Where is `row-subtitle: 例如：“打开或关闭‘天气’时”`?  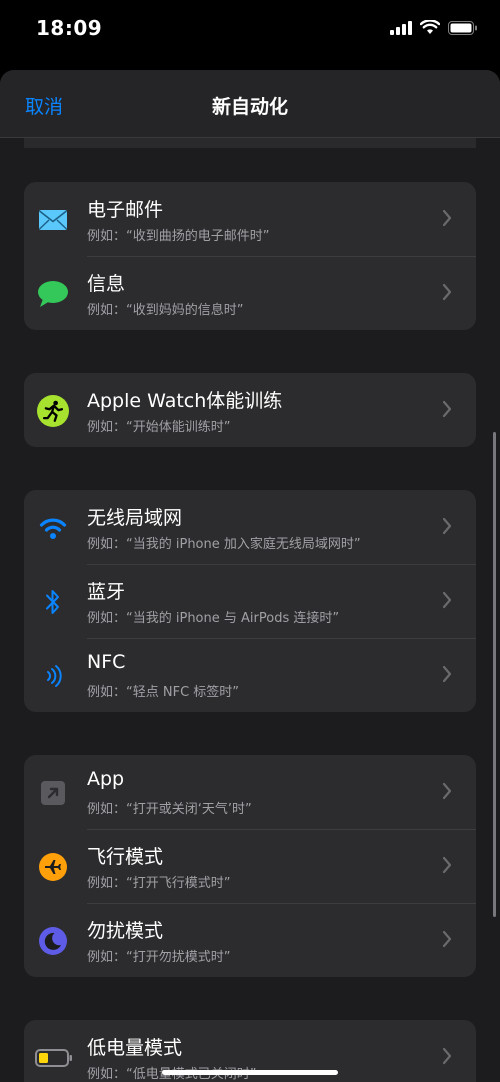
row-subtitle: 例如：“打开或关闭‘天气’时” is located at coordinates (169, 809).